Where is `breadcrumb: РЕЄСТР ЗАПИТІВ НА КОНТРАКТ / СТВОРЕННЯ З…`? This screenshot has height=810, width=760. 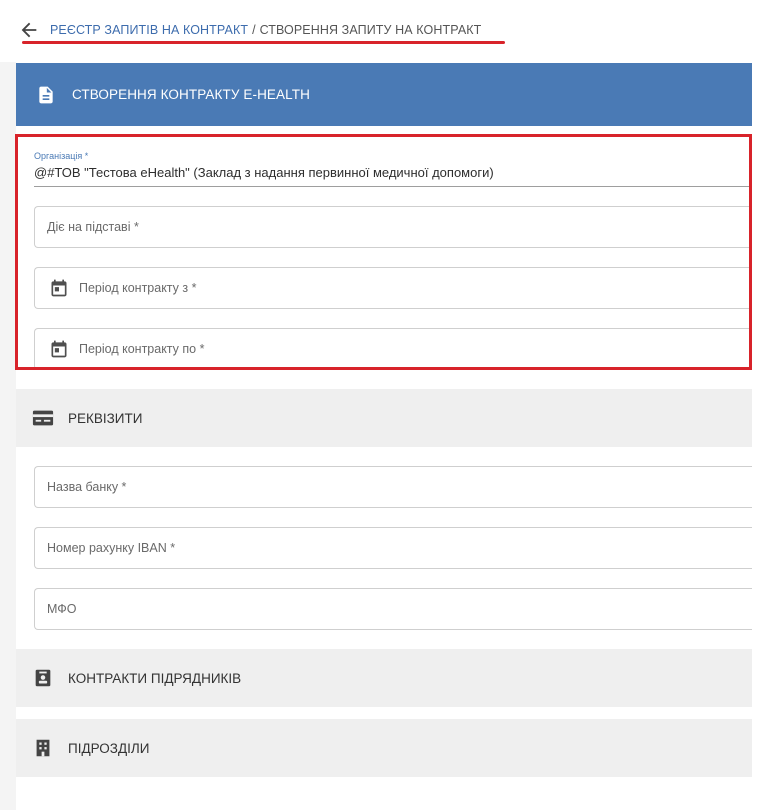 breadcrumb: РЕЄСТР ЗАПИТІВ НА КОНТРАКТ / СТВОРЕННЯ З… is located at coordinates (249, 30).